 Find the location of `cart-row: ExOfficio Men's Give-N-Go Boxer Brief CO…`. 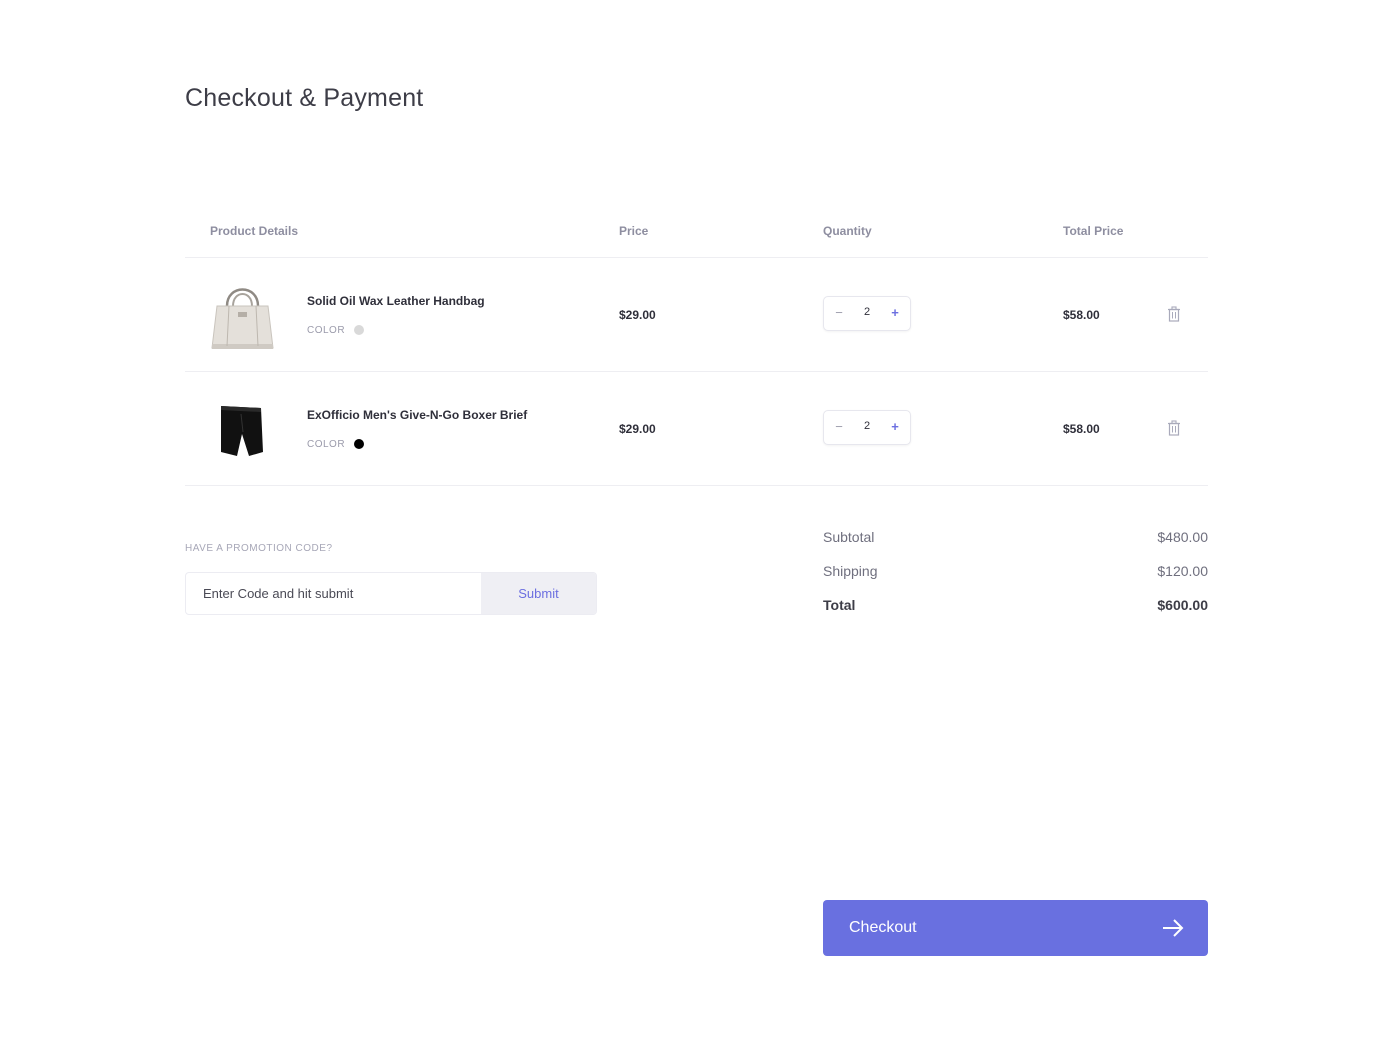

cart-row: ExOfficio Men's Give-N-Go Boxer Brief CO… is located at coordinates (696, 429).